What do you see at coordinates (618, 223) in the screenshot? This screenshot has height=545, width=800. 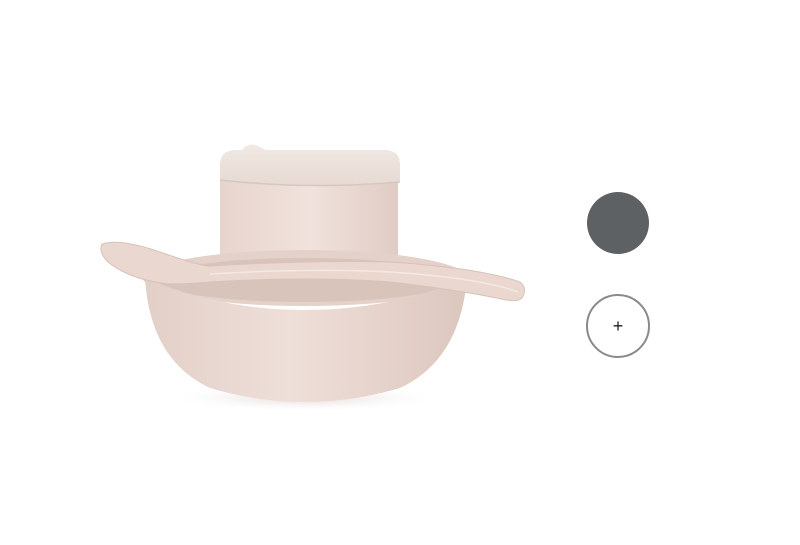 I see `color-swatch-gray` at bounding box center [618, 223].